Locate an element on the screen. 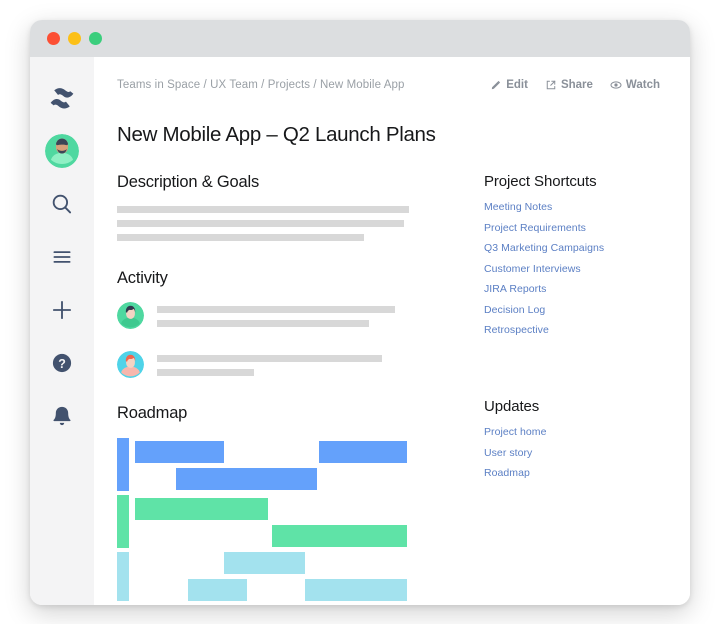  update-link: User story is located at coordinates (572, 453).